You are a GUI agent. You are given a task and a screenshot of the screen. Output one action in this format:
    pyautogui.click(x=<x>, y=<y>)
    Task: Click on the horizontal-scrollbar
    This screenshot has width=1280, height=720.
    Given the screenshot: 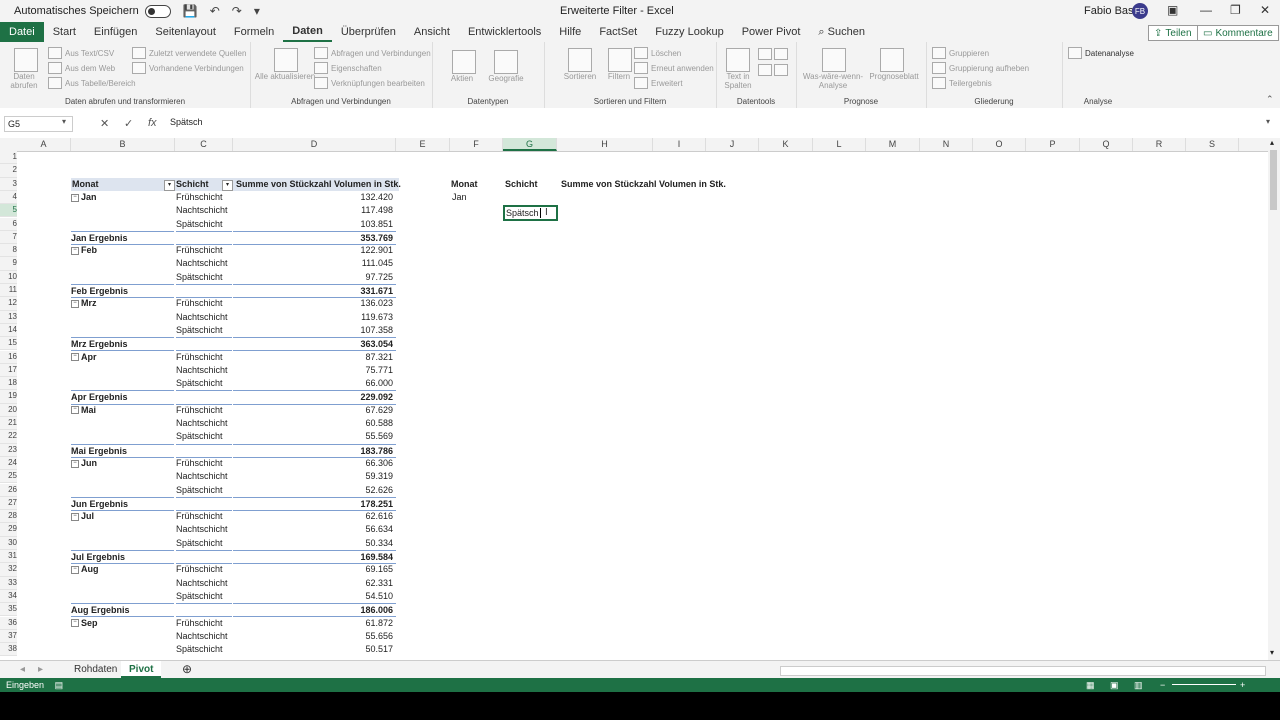 What is the action you would take?
    pyautogui.click(x=1023, y=671)
    